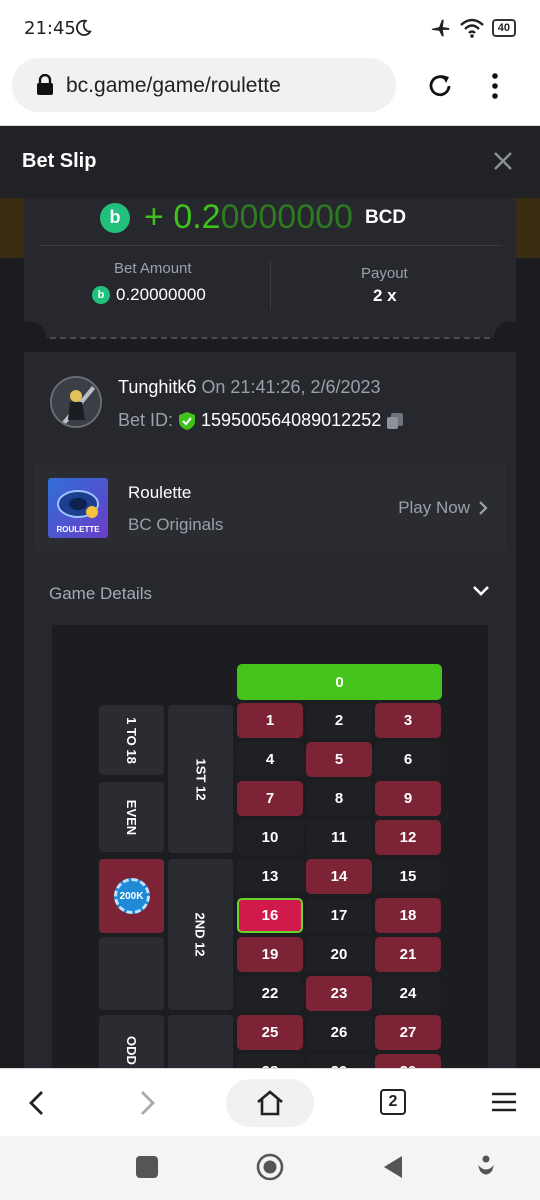 The image size is (540, 1200). Describe the element at coordinates (147, 1167) in the screenshot. I see `recents-square-icon` at that location.